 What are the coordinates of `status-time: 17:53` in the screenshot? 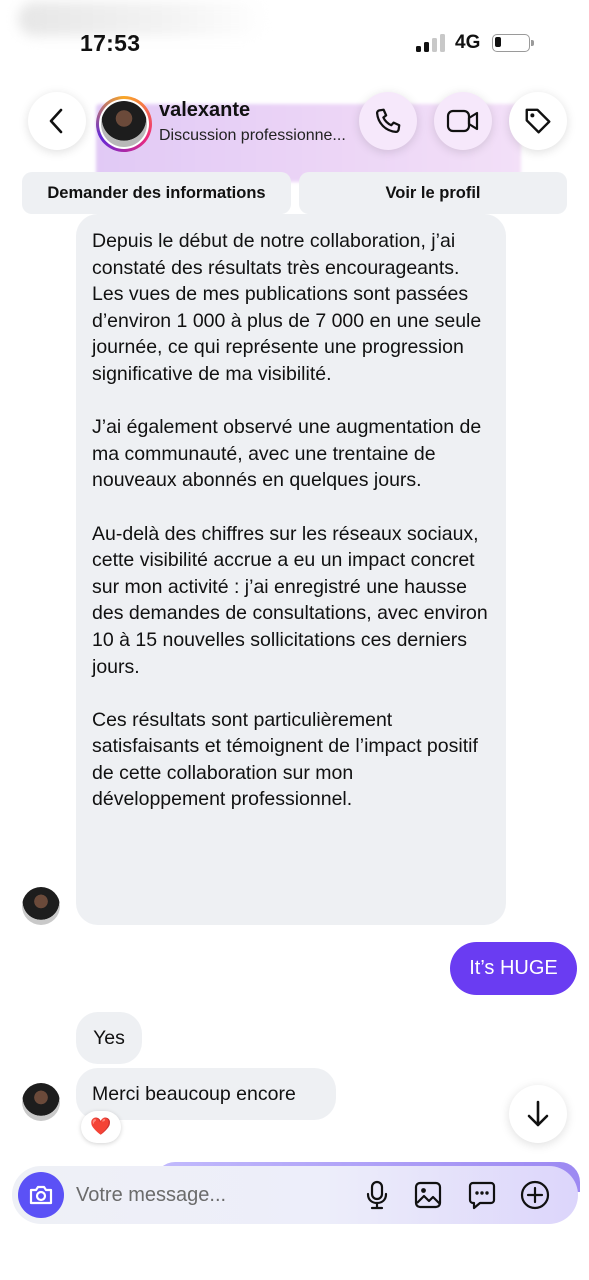 It's located at (110, 43).